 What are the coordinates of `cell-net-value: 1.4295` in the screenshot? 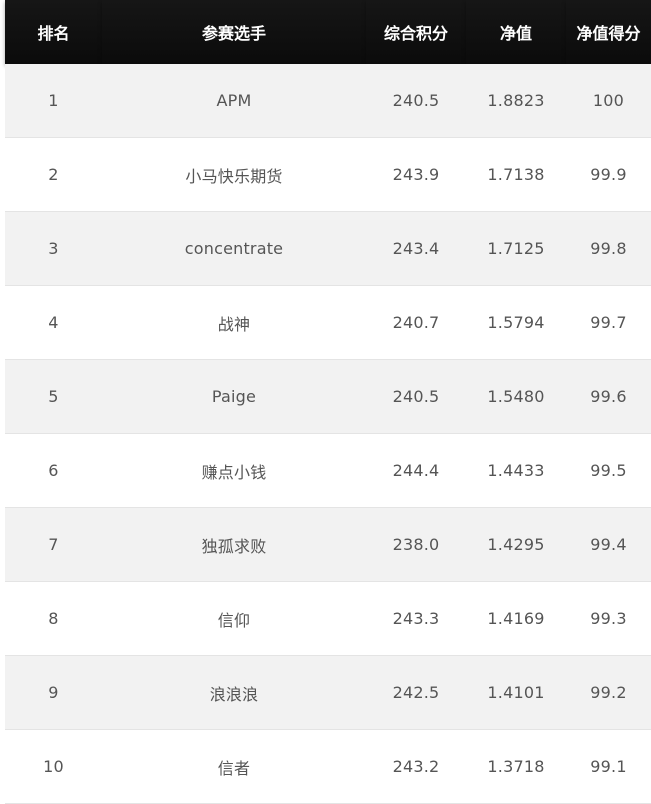 It's located at (516, 544).